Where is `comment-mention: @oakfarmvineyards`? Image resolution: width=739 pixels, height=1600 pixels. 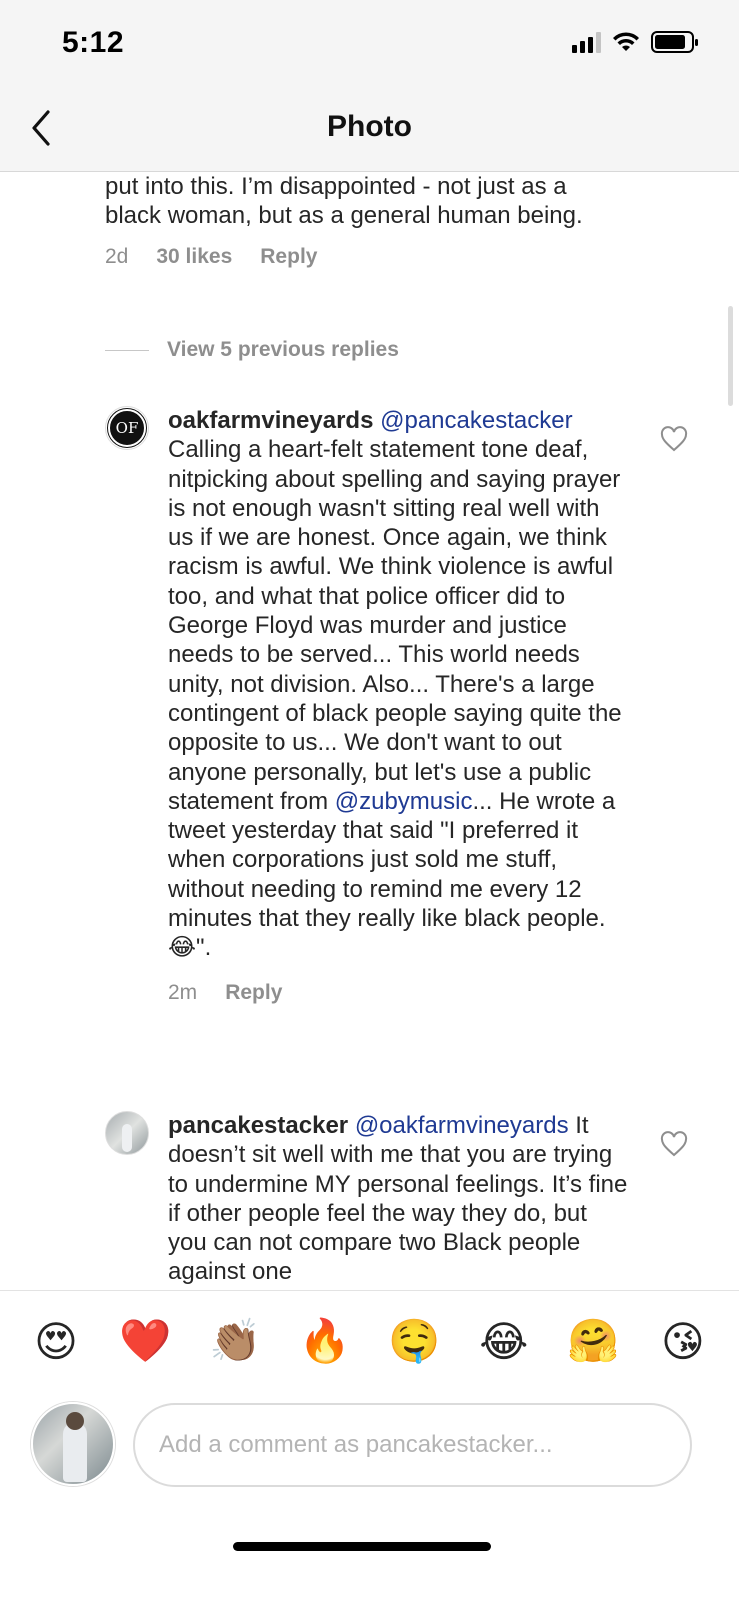
comment-mention: @oakfarmvineyards is located at coordinates (462, 1125).